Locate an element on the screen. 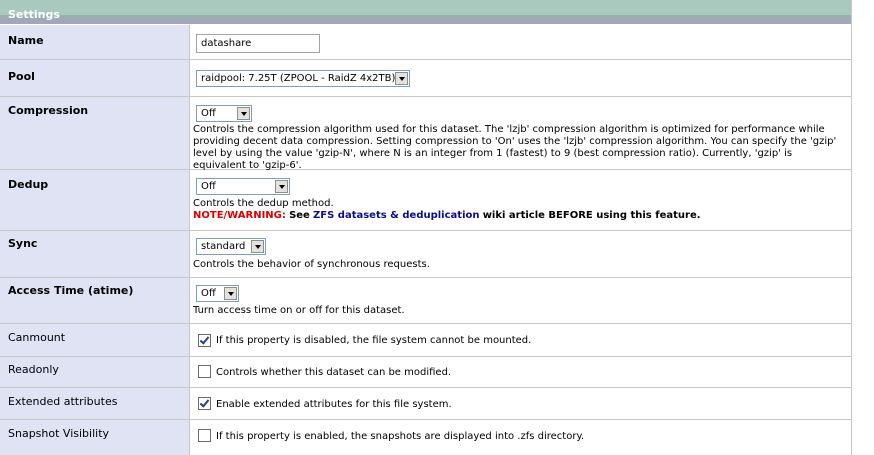  settings-title: Settings is located at coordinates (34, 14).